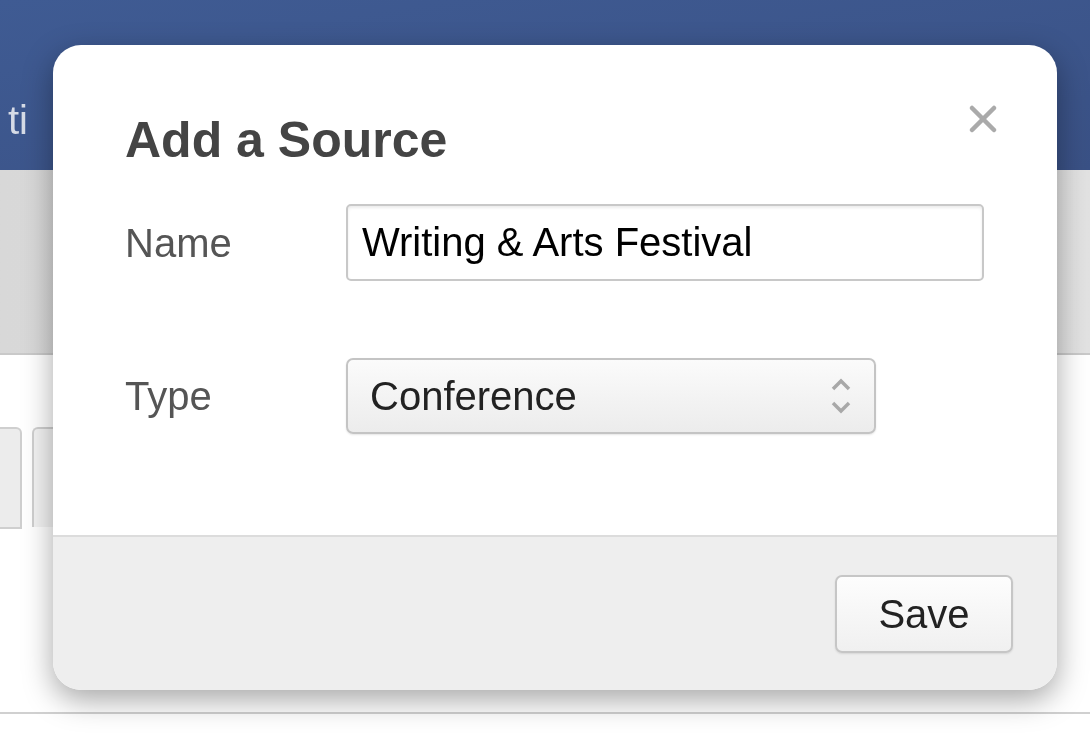 This screenshot has height=745, width=1090. I want to click on dialog-title: Add a Source, so click(286, 140).